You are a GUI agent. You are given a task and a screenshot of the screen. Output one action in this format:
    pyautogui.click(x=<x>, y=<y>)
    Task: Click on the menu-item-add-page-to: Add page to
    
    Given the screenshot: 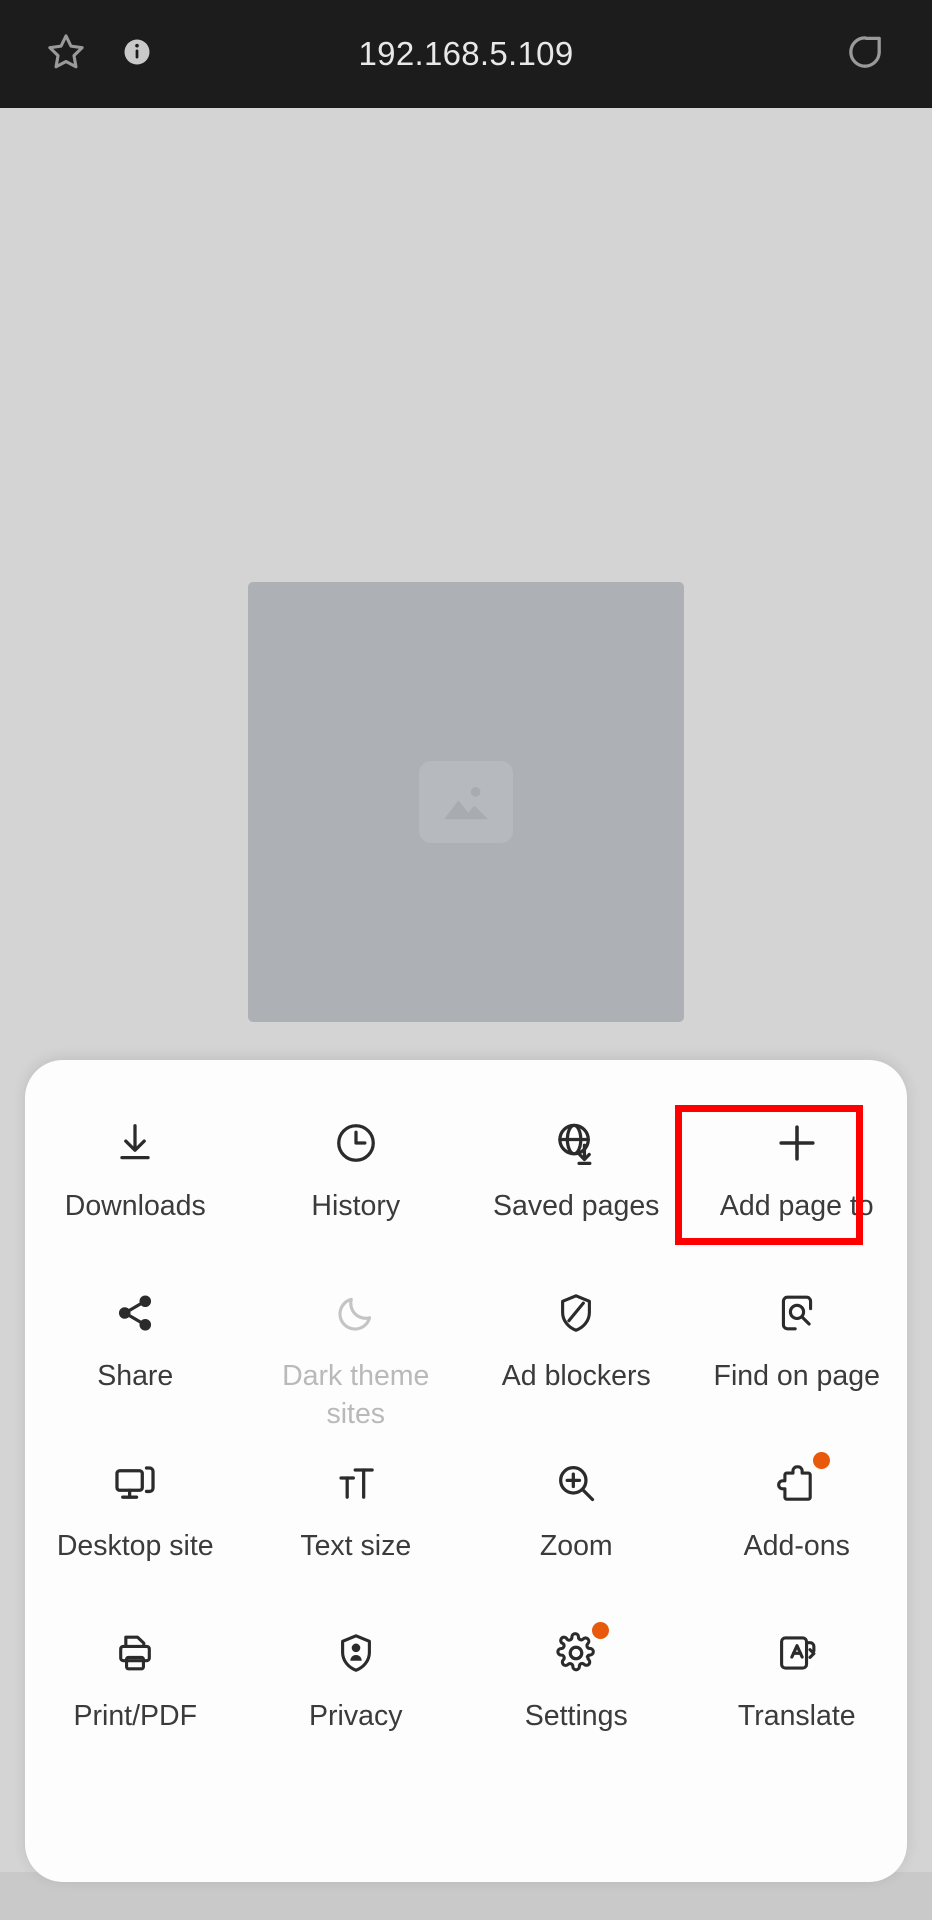 What is the action you would take?
    pyautogui.click(x=797, y=1181)
    